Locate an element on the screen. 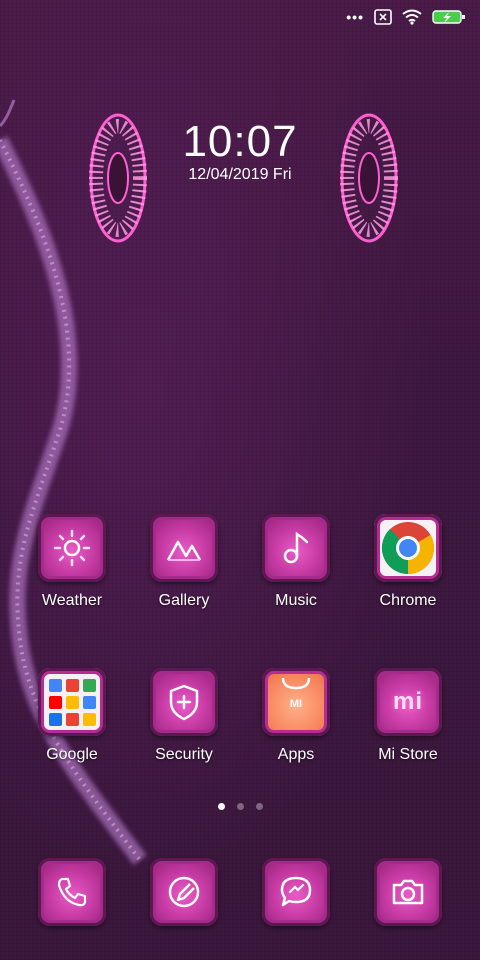 The image size is (480, 960). screenshot-x-icon is located at coordinates (383, 17).